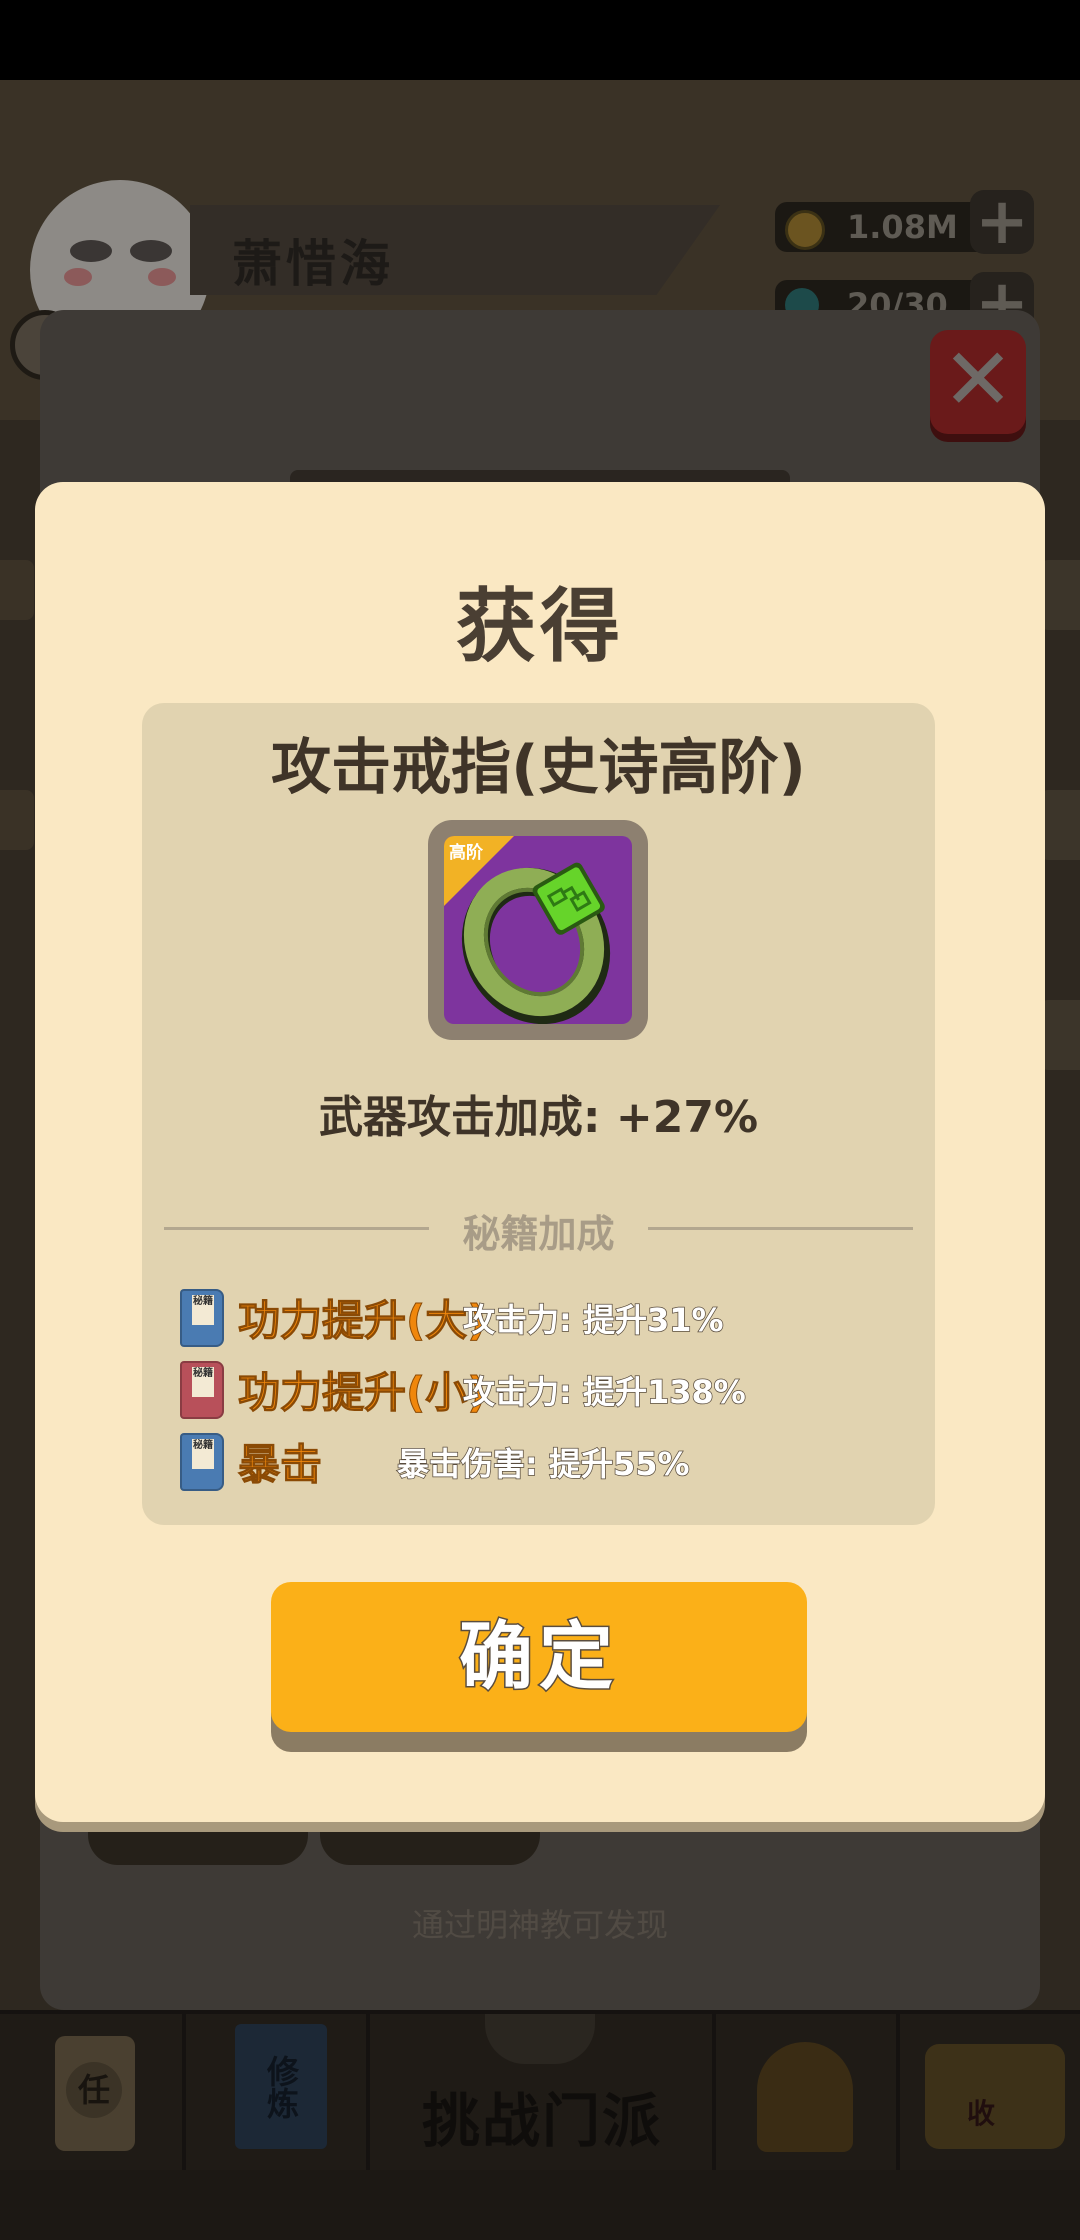  I want to click on nav-bell-button, so click(805, 2097).